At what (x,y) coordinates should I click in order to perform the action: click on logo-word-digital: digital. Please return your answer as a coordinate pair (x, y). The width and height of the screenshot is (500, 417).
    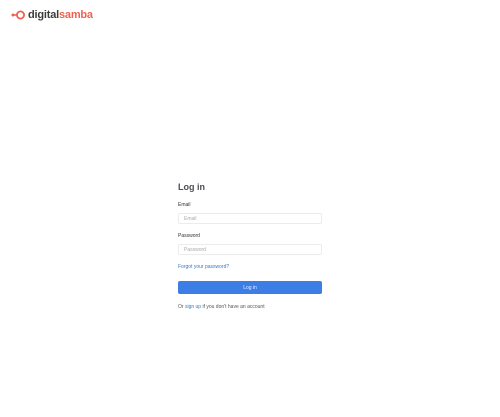
    Looking at the image, I should click on (43, 15).